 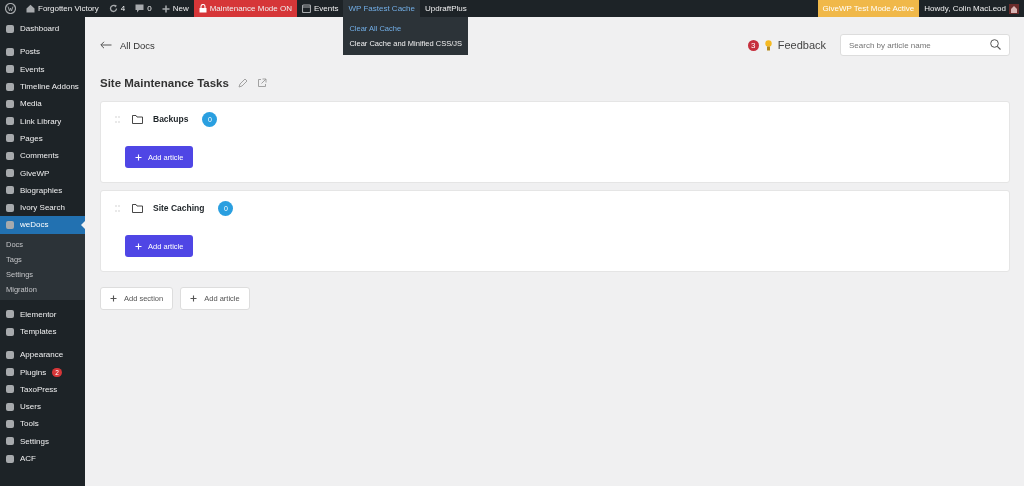 I want to click on sidebar-item: Posts, so click(x=42, y=52).